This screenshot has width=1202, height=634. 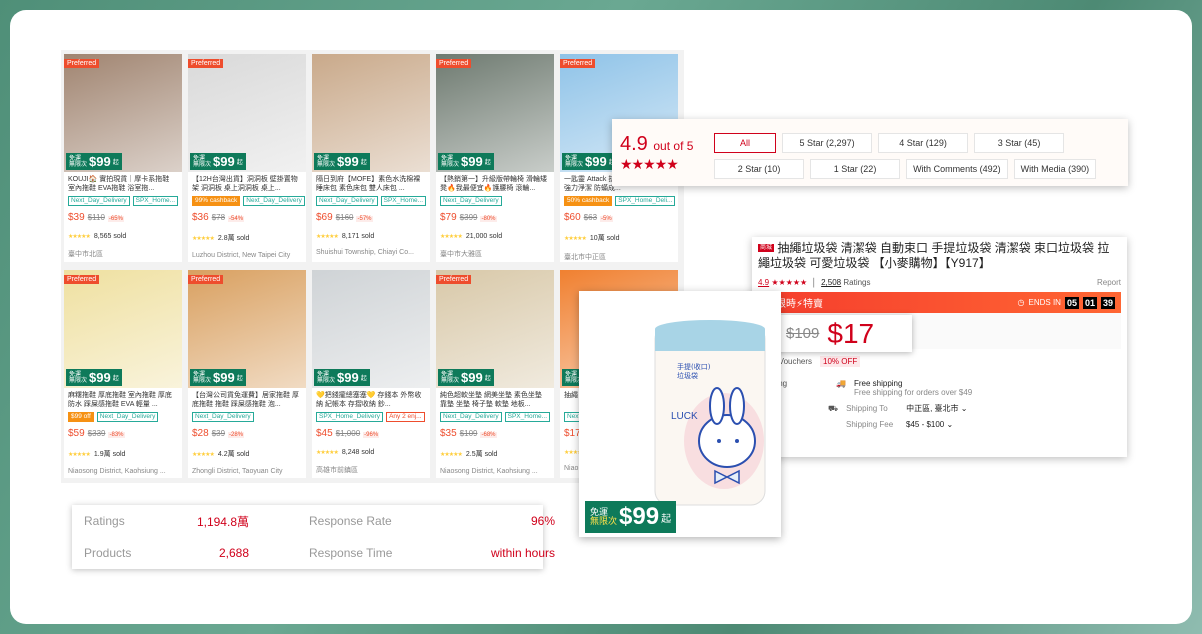 What do you see at coordinates (851, 333) in the screenshot?
I see `sale-price: $17` at bounding box center [851, 333].